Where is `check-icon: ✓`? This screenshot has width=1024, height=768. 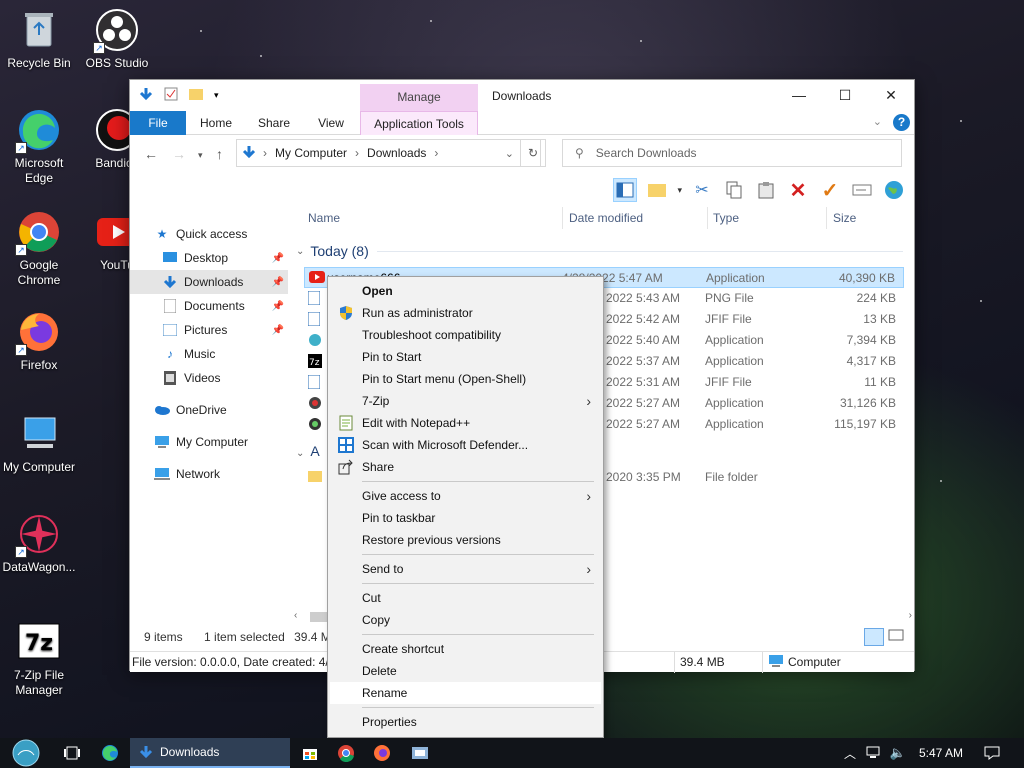 check-icon: ✓ is located at coordinates (830, 190).